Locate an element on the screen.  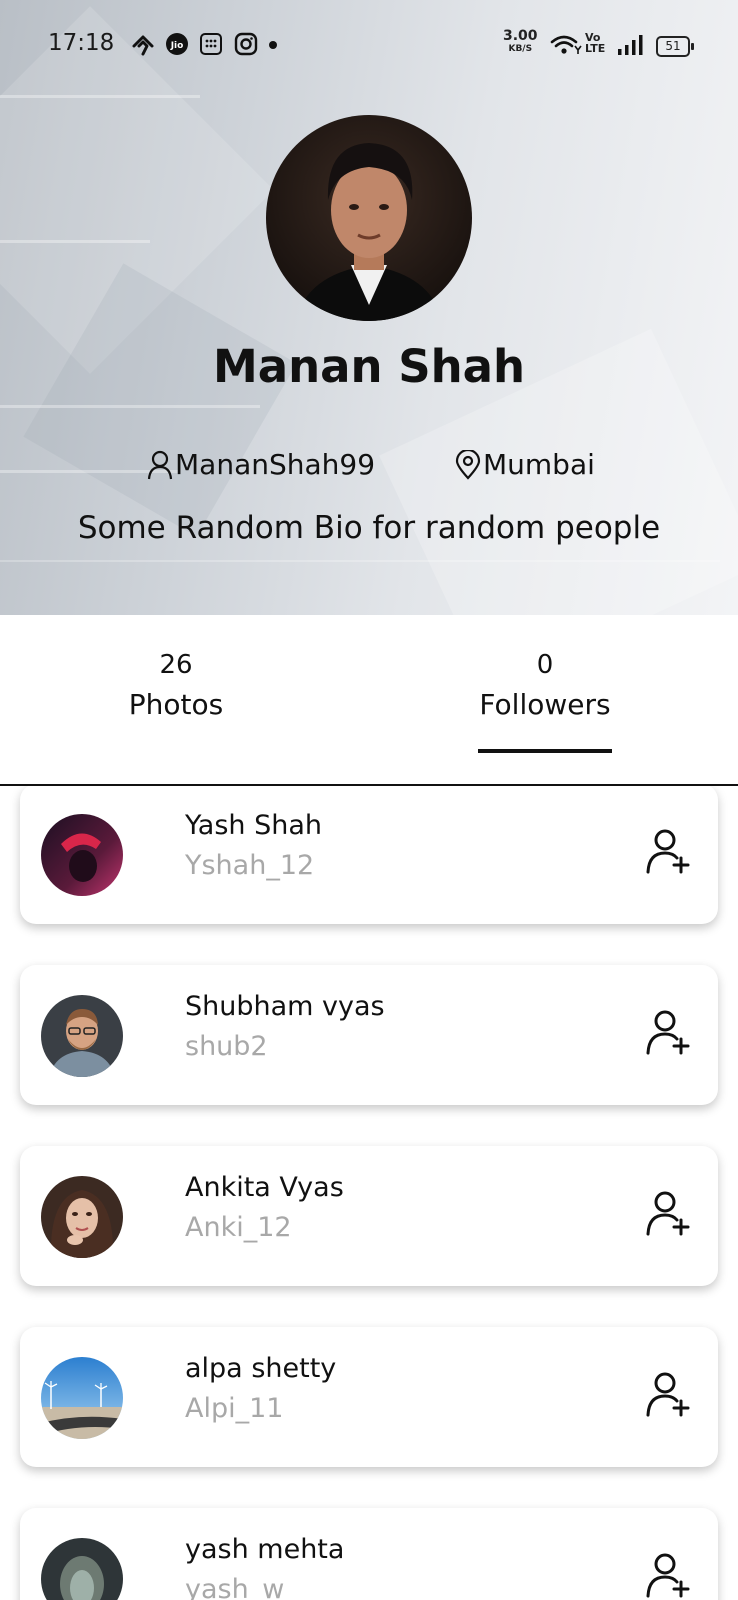
location-text: Mumbai is located at coordinates (539, 464).